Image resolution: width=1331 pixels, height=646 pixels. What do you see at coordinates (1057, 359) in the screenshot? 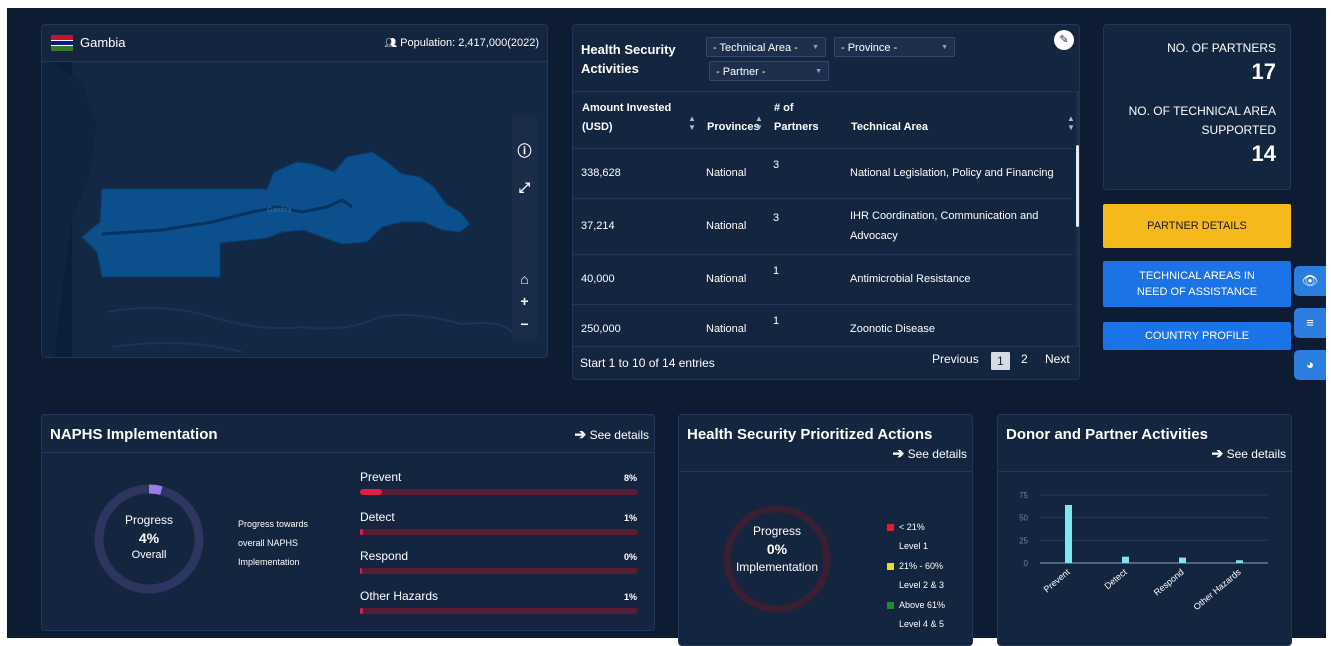
I see `next-button: Next` at bounding box center [1057, 359].